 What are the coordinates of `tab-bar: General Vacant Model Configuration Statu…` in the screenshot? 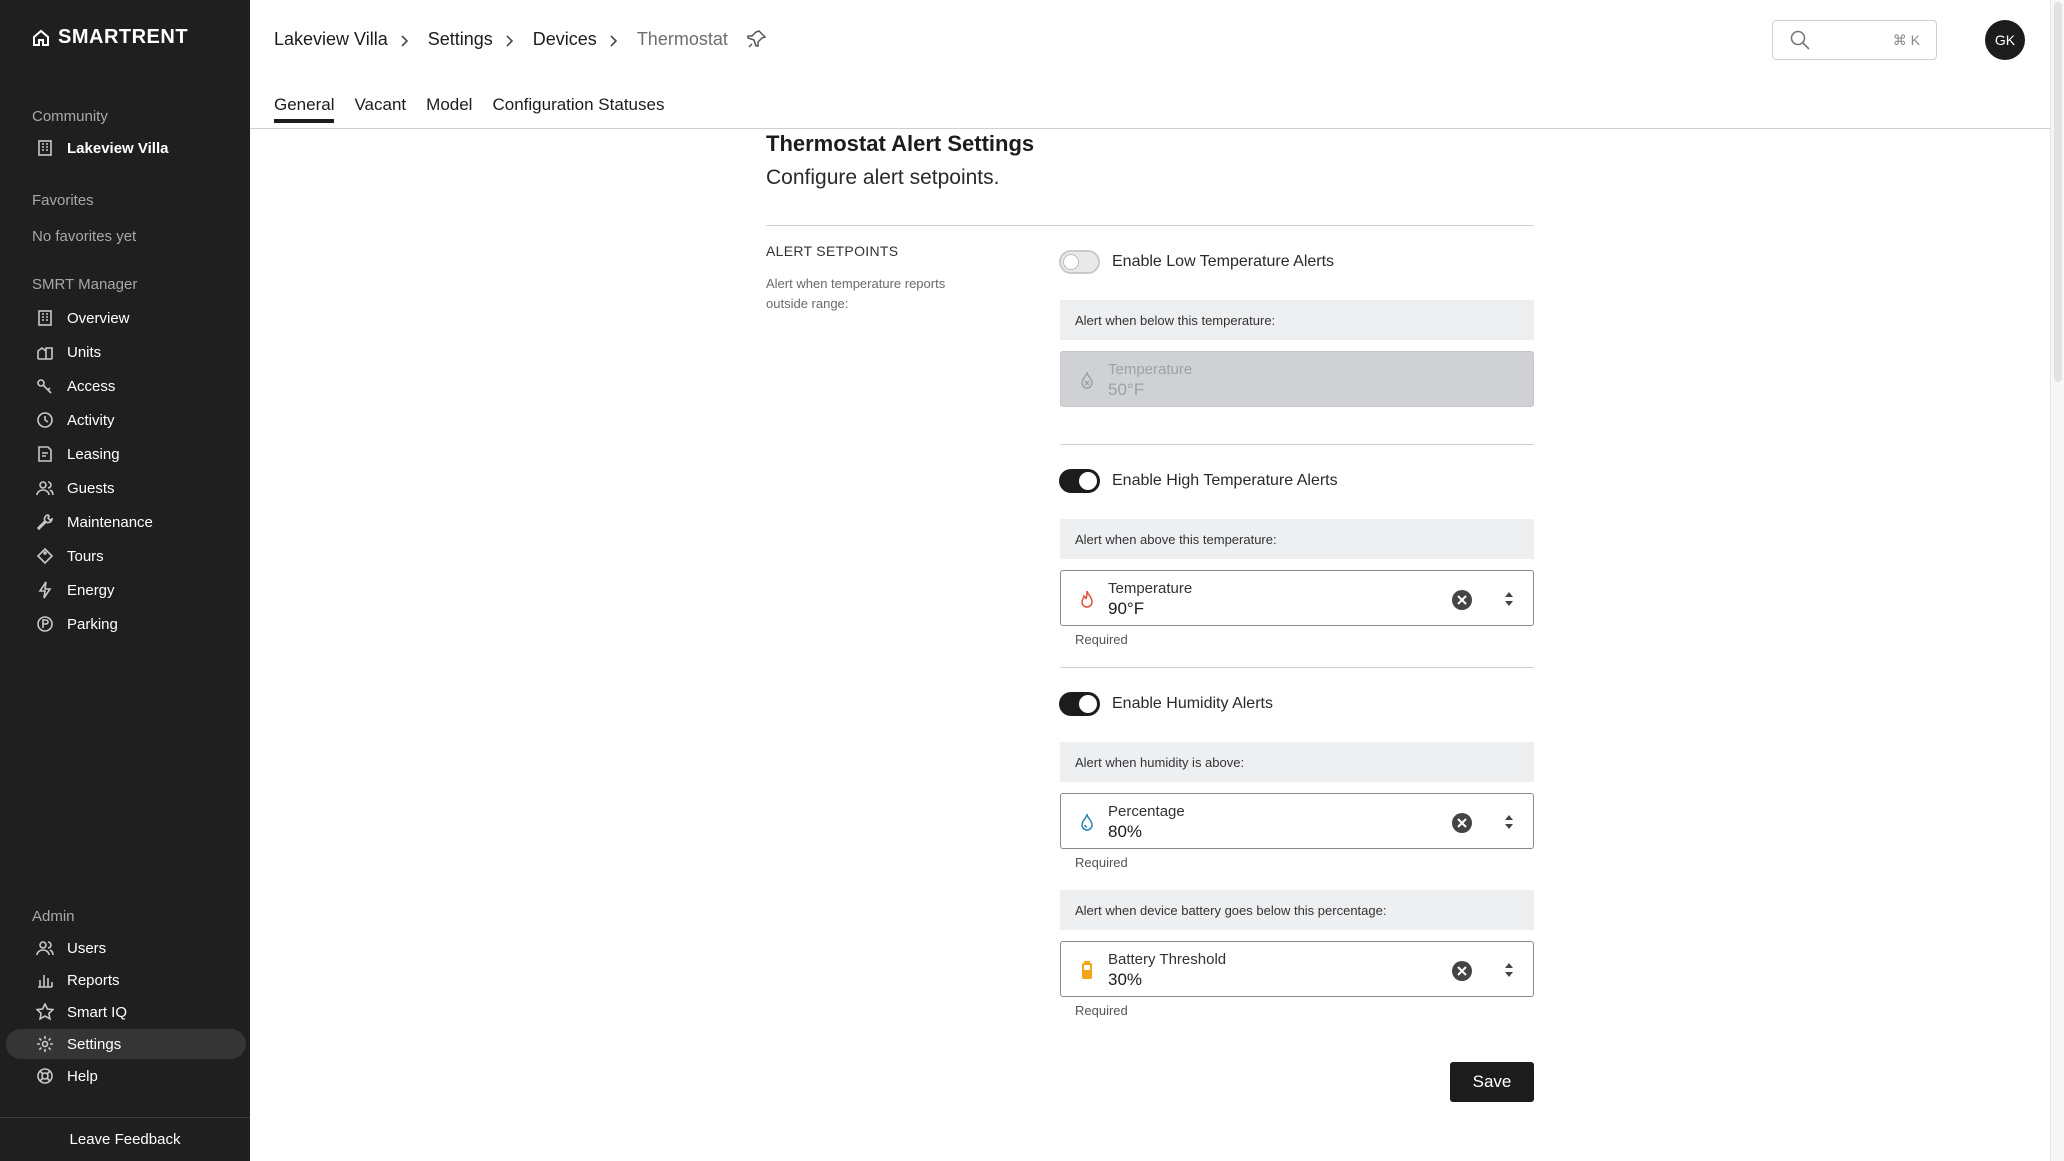 It's located at (469, 109).